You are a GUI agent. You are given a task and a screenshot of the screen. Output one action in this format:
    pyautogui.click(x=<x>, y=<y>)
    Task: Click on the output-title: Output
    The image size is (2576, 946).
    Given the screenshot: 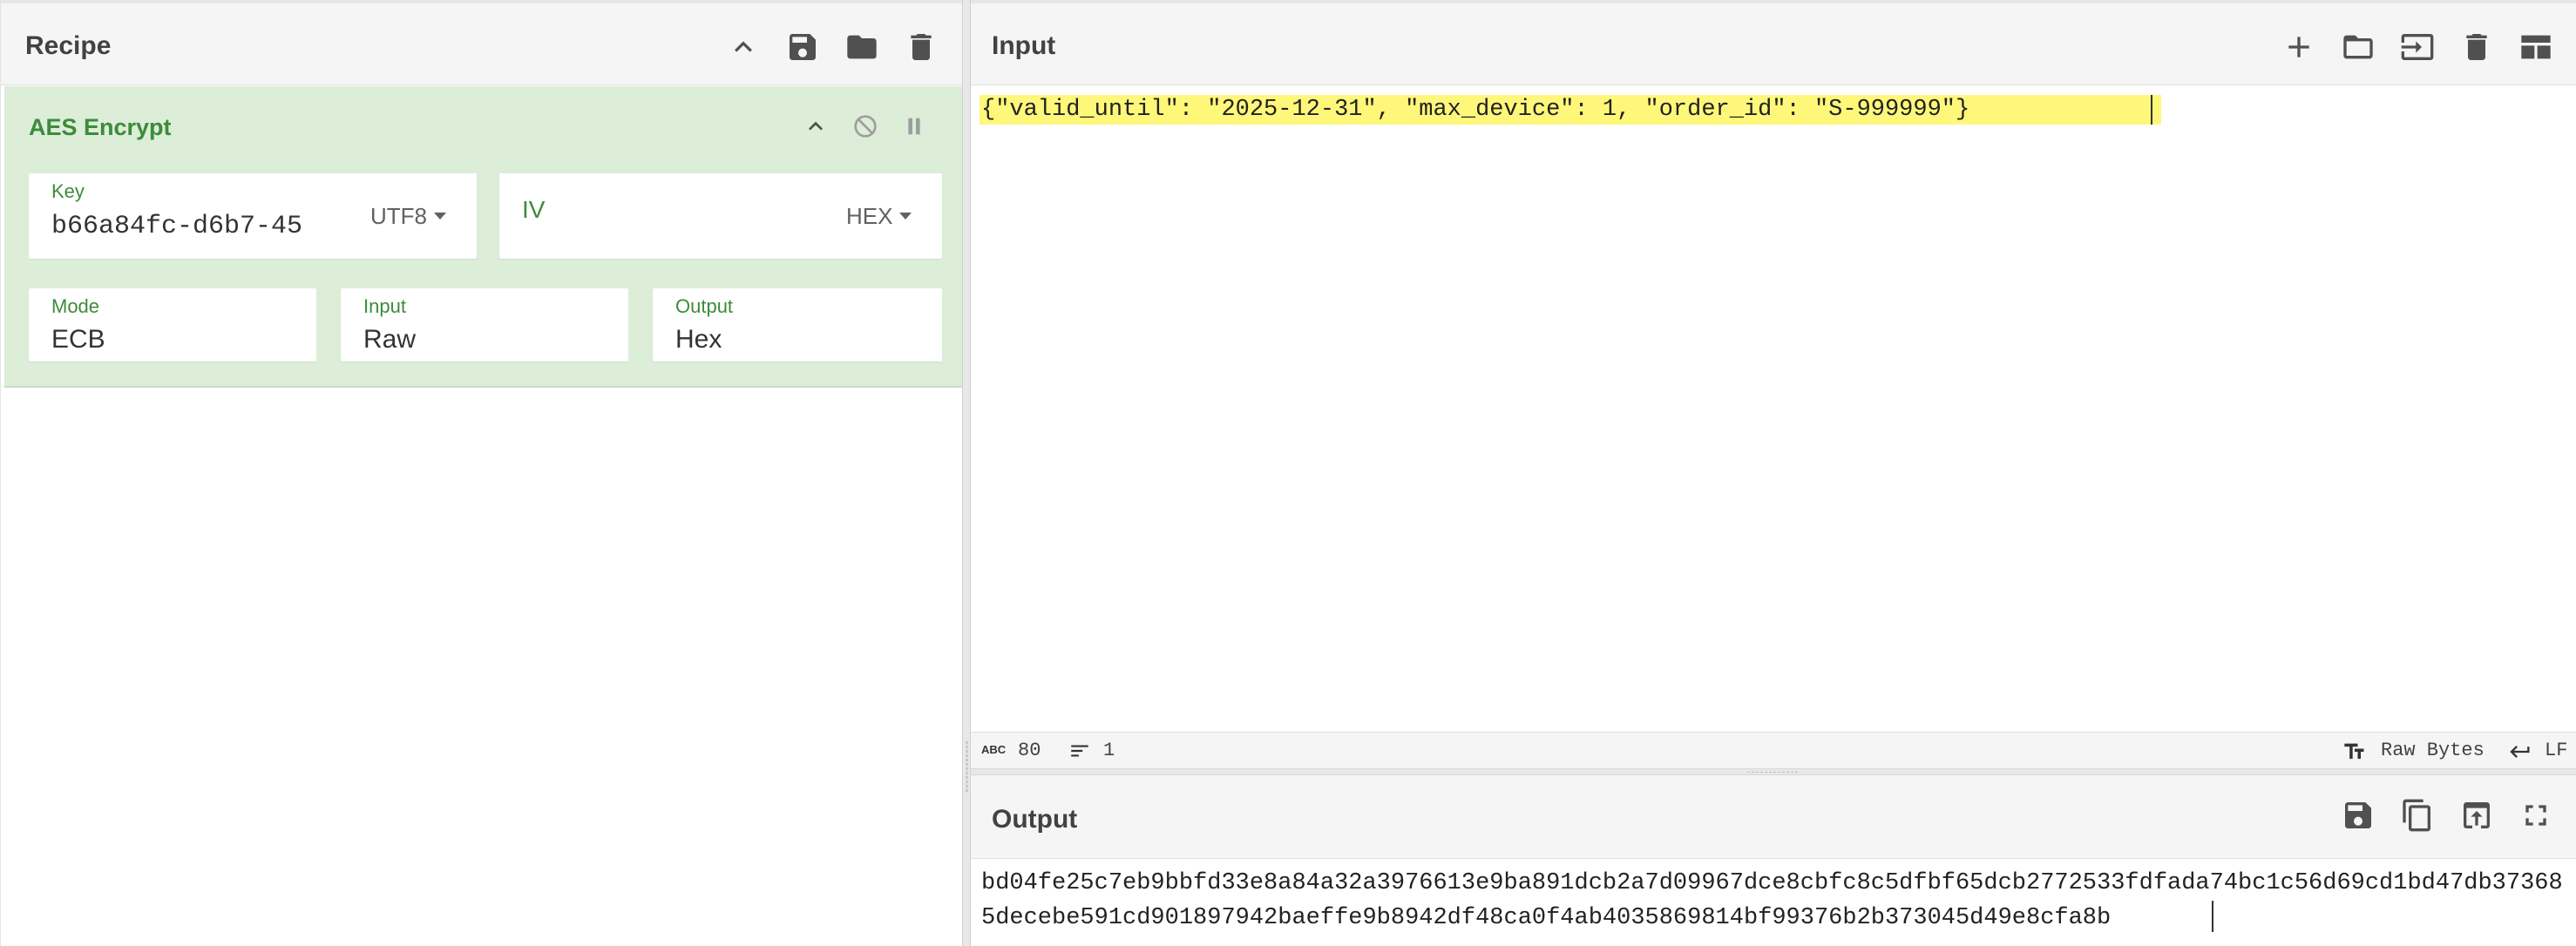 What is the action you would take?
    pyautogui.click(x=1035, y=819)
    